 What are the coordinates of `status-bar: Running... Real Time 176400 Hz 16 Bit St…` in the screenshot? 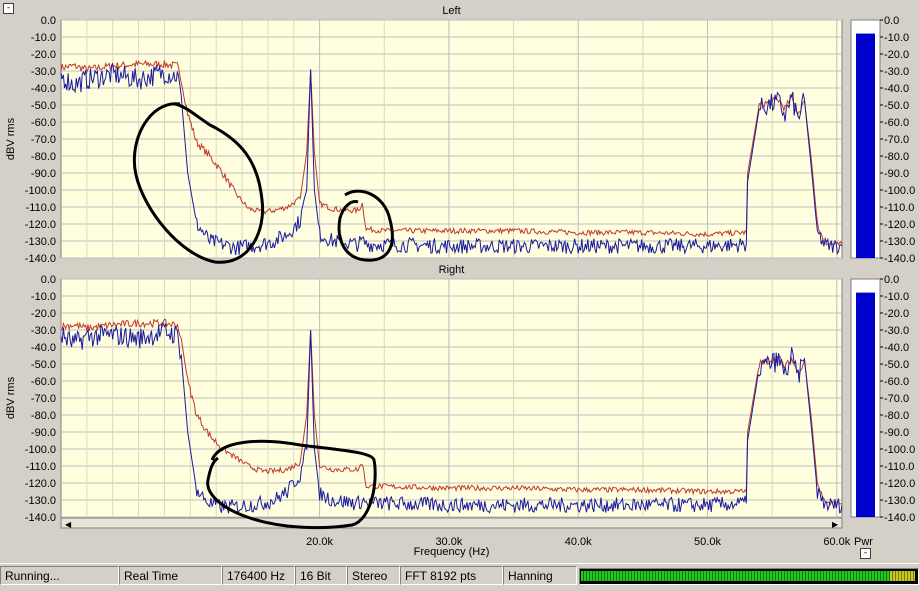 It's located at (459, 577).